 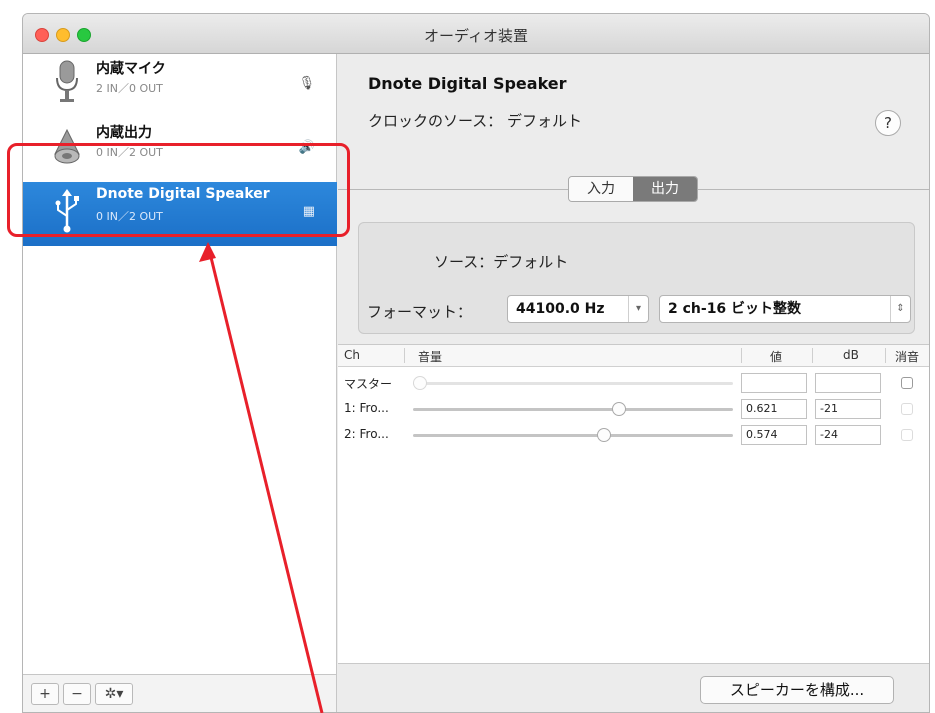 What do you see at coordinates (848, 383) in the screenshot?
I see `db-field` at bounding box center [848, 383].